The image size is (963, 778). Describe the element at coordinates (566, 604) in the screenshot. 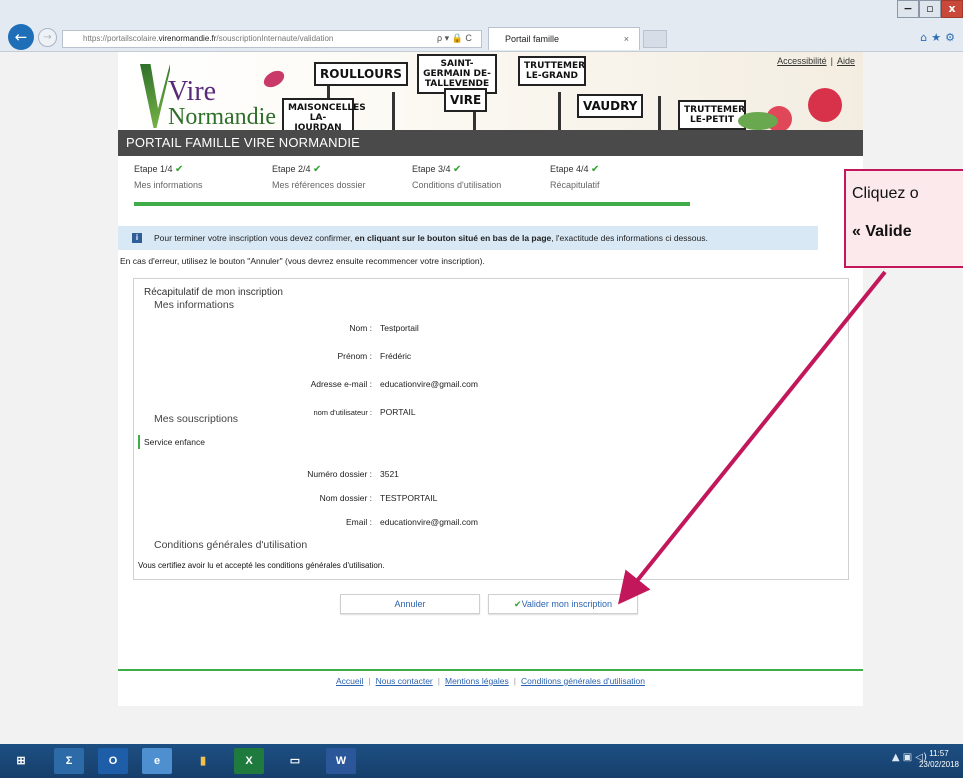

I see `validate-label: Valider mon inscription` at that location.